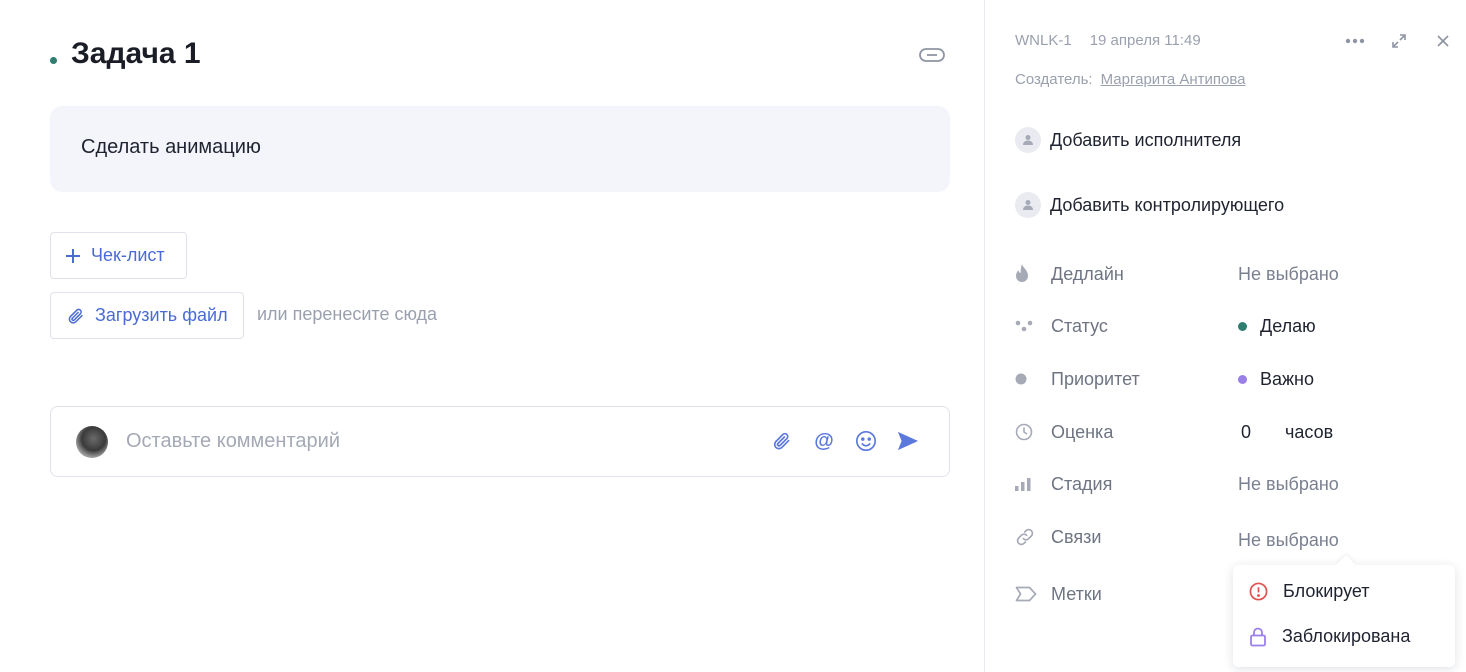 This screenshot has height=672, width=1466. I want to click on task-key: WNLK-1, so click(1043, 40).